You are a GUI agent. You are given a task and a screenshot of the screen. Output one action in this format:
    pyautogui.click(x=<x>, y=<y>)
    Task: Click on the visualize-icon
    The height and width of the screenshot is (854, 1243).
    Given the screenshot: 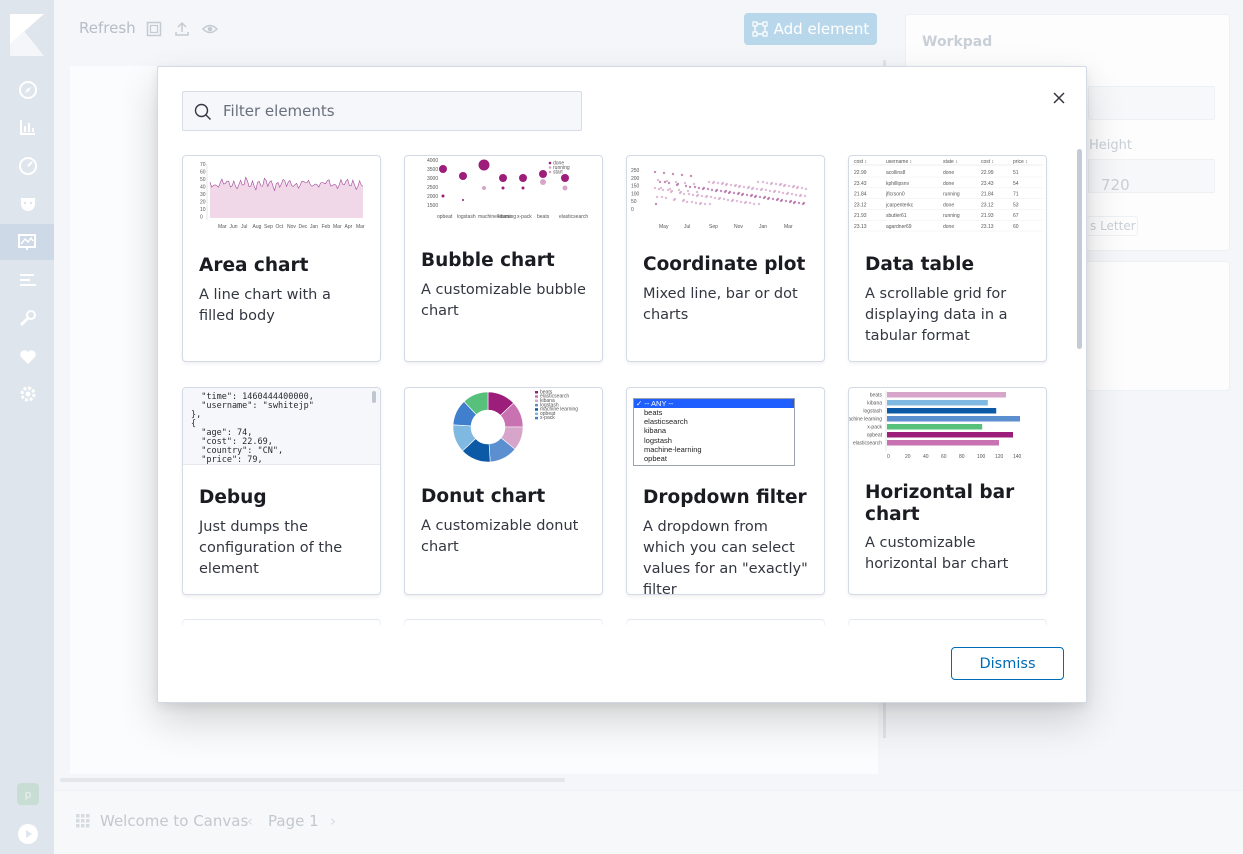 What is the action you would take?
    pyautogui.click(x=28, y=127)
    